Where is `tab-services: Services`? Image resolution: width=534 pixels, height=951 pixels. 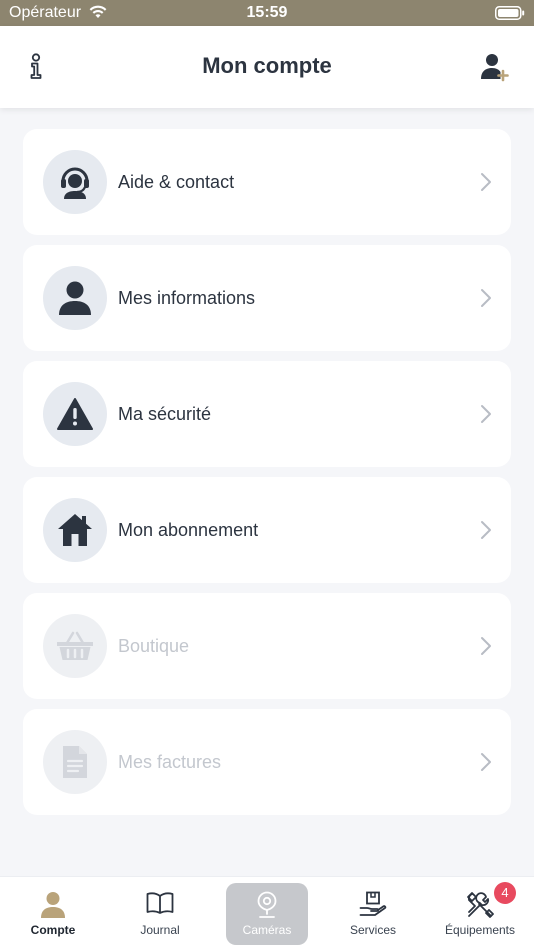
tab-services: Services is located at coordinates (373, 914).